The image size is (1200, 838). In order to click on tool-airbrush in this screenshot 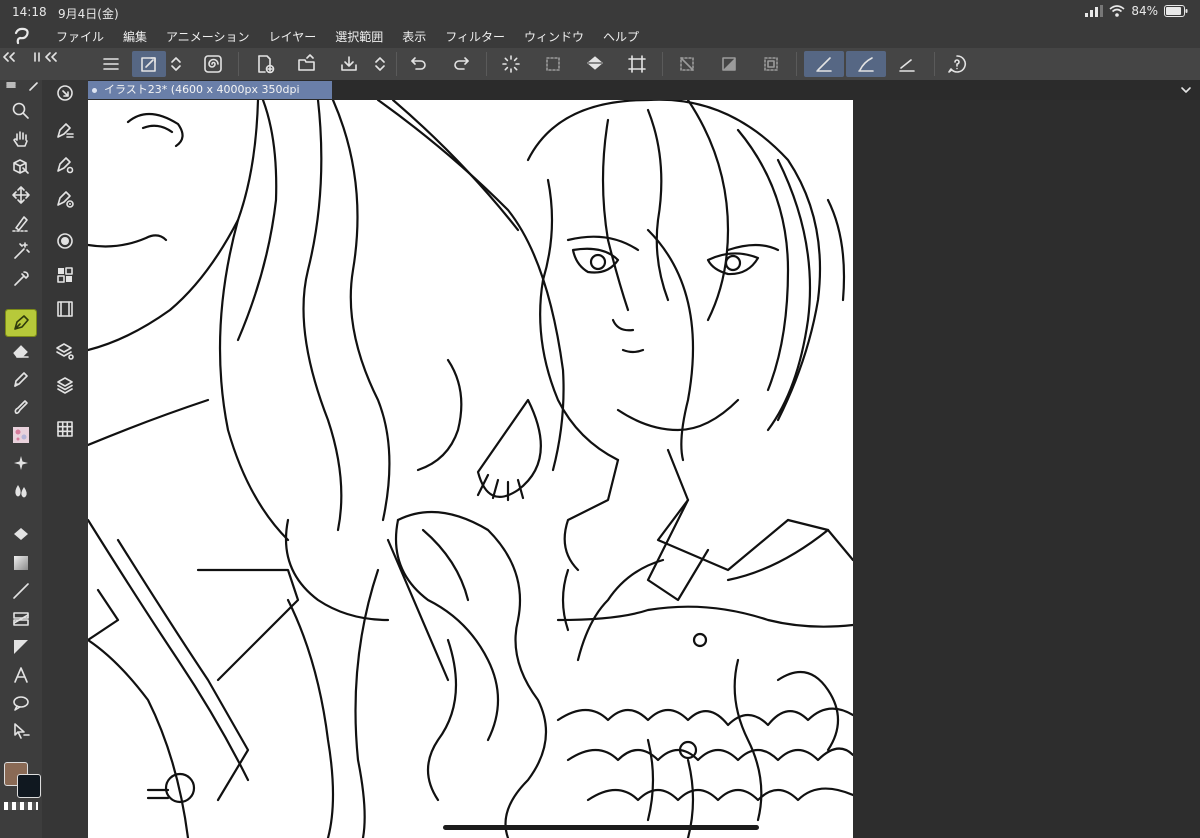, I will do `click(21, 463)`.